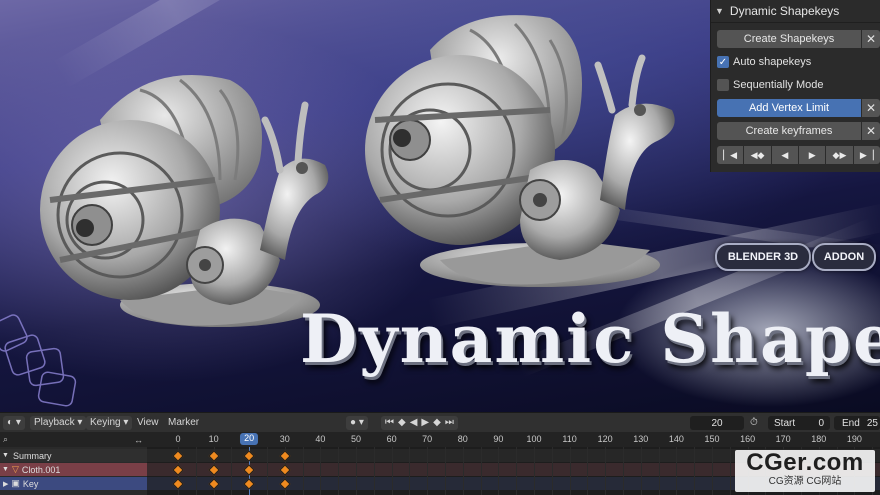  What do you see at coordinates (356, 439) in the screenshot?
I see `ruler-tick: 50` at bounding box center [356, 439].